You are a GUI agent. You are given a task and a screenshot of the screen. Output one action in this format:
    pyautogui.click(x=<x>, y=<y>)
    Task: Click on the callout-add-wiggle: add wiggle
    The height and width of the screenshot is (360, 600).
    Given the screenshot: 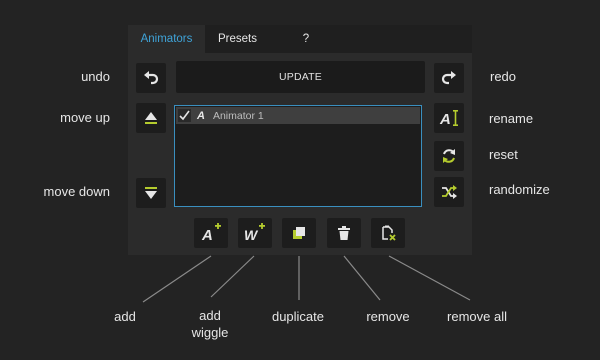 What is the action you would take?
    pyautogui.click(x=210, y=324)
    